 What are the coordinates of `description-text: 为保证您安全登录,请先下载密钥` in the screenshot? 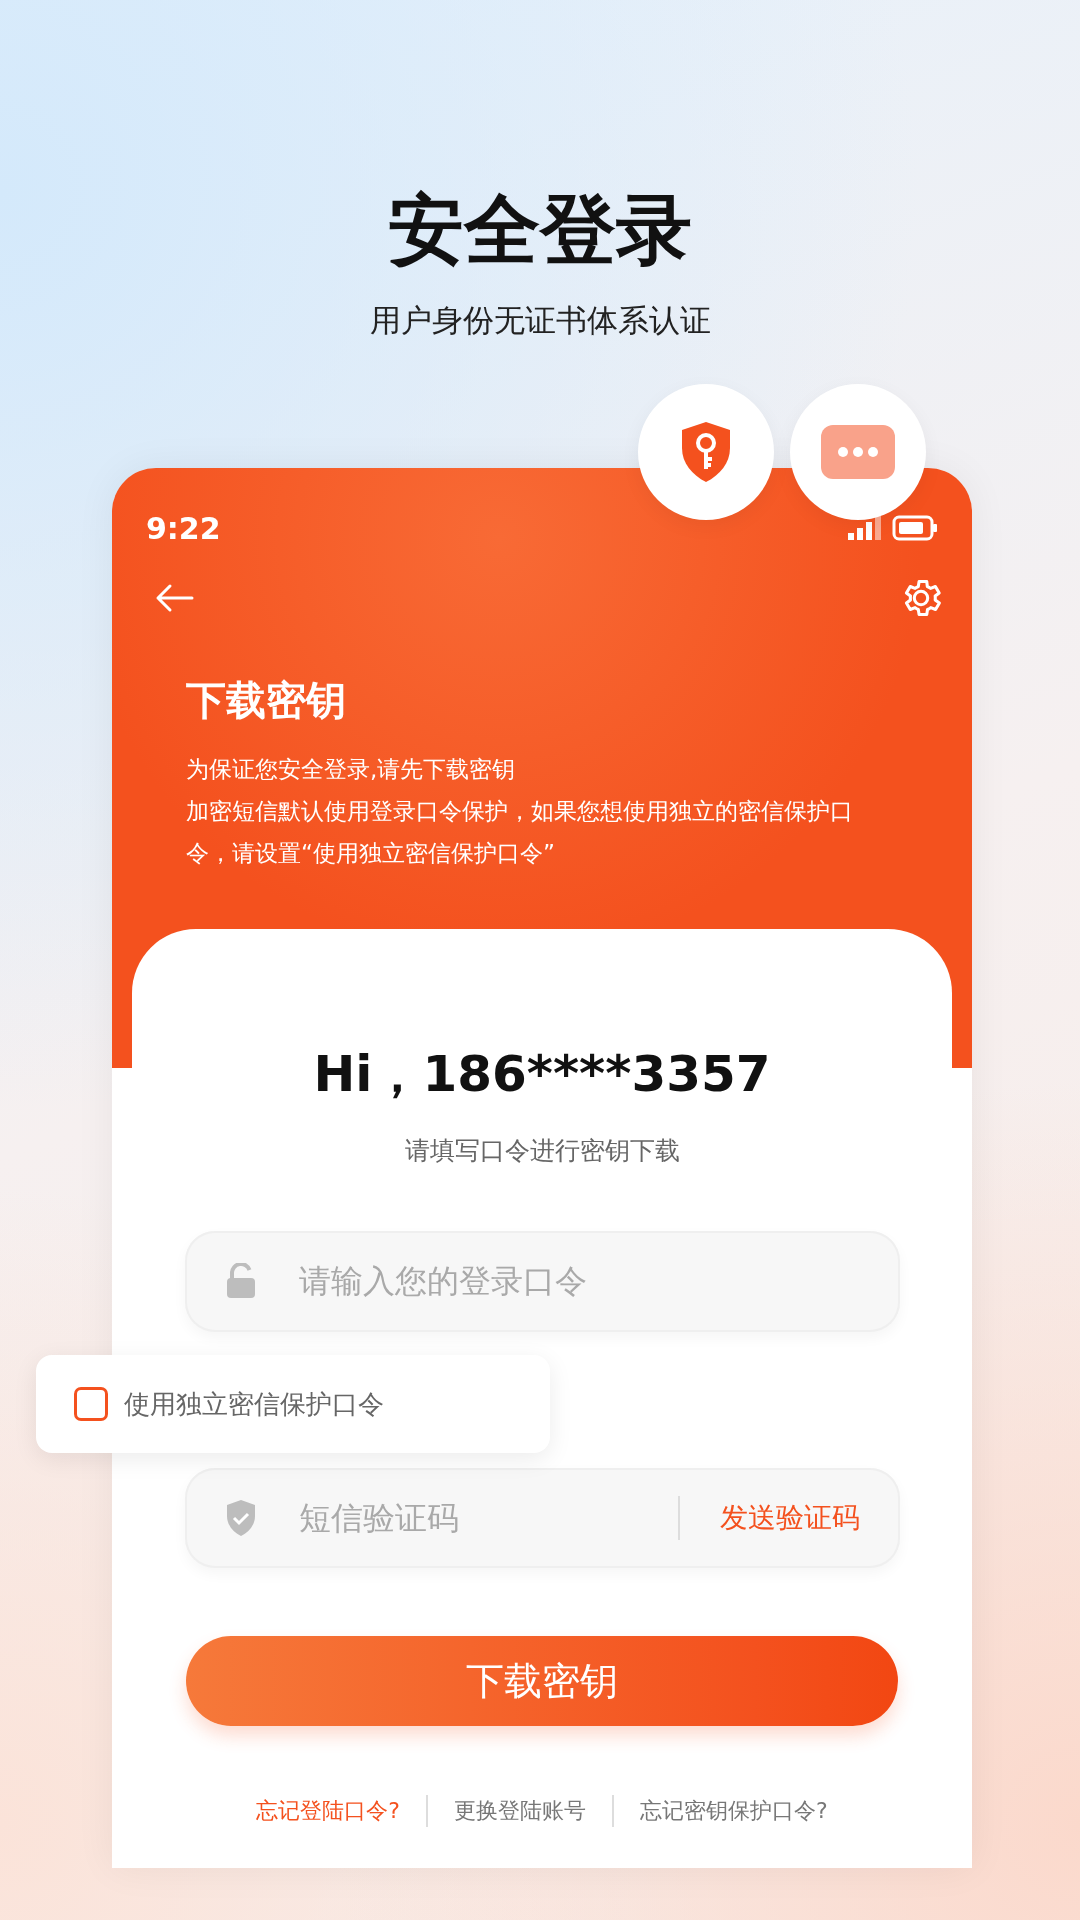 It's located at (351, 769).